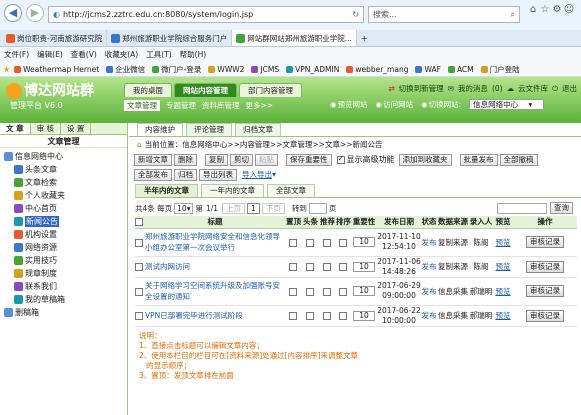 The width and height of the screenshot is (581, 415). Describe the element at coordinates (215, 242) in the screenshot. I see `article-title: 郑州旅游职业学院网络安全和信息化领导小组办公室第一次会议举行` at that location.